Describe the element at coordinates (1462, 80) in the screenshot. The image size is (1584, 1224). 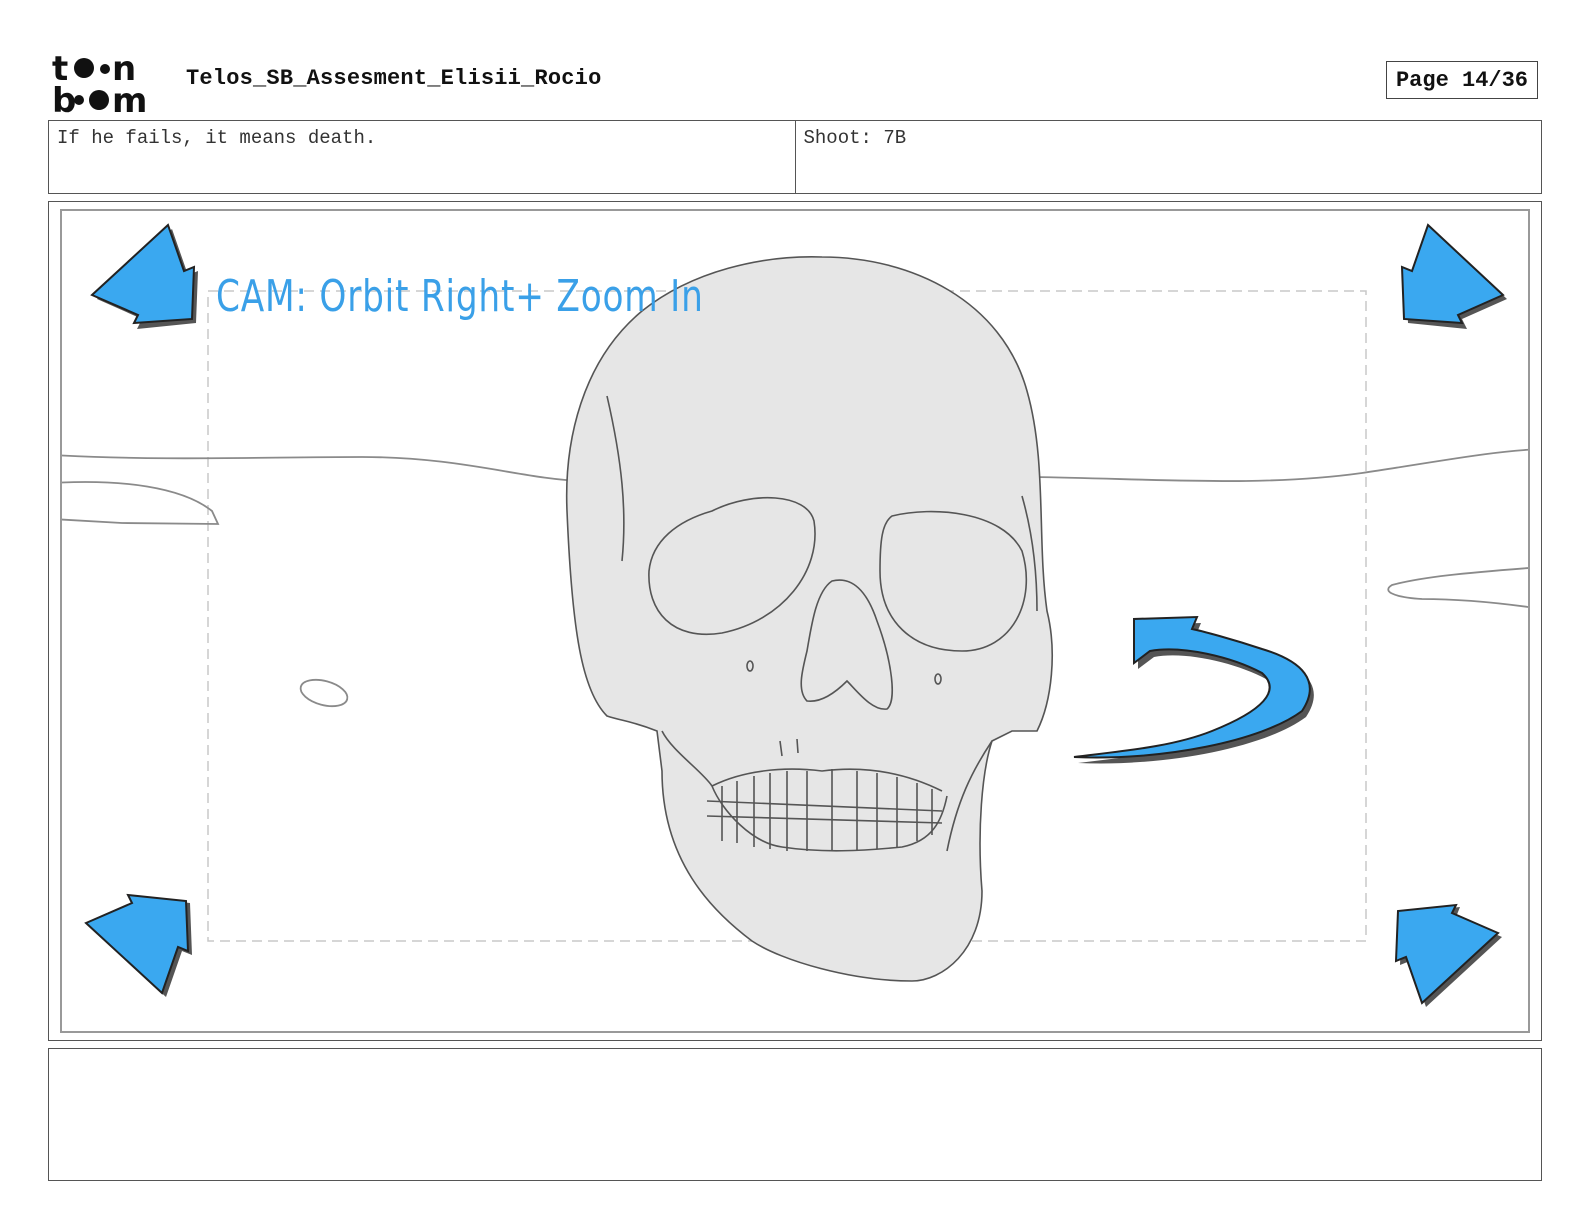
I see `page-indicator: Page 14/36` at that location.